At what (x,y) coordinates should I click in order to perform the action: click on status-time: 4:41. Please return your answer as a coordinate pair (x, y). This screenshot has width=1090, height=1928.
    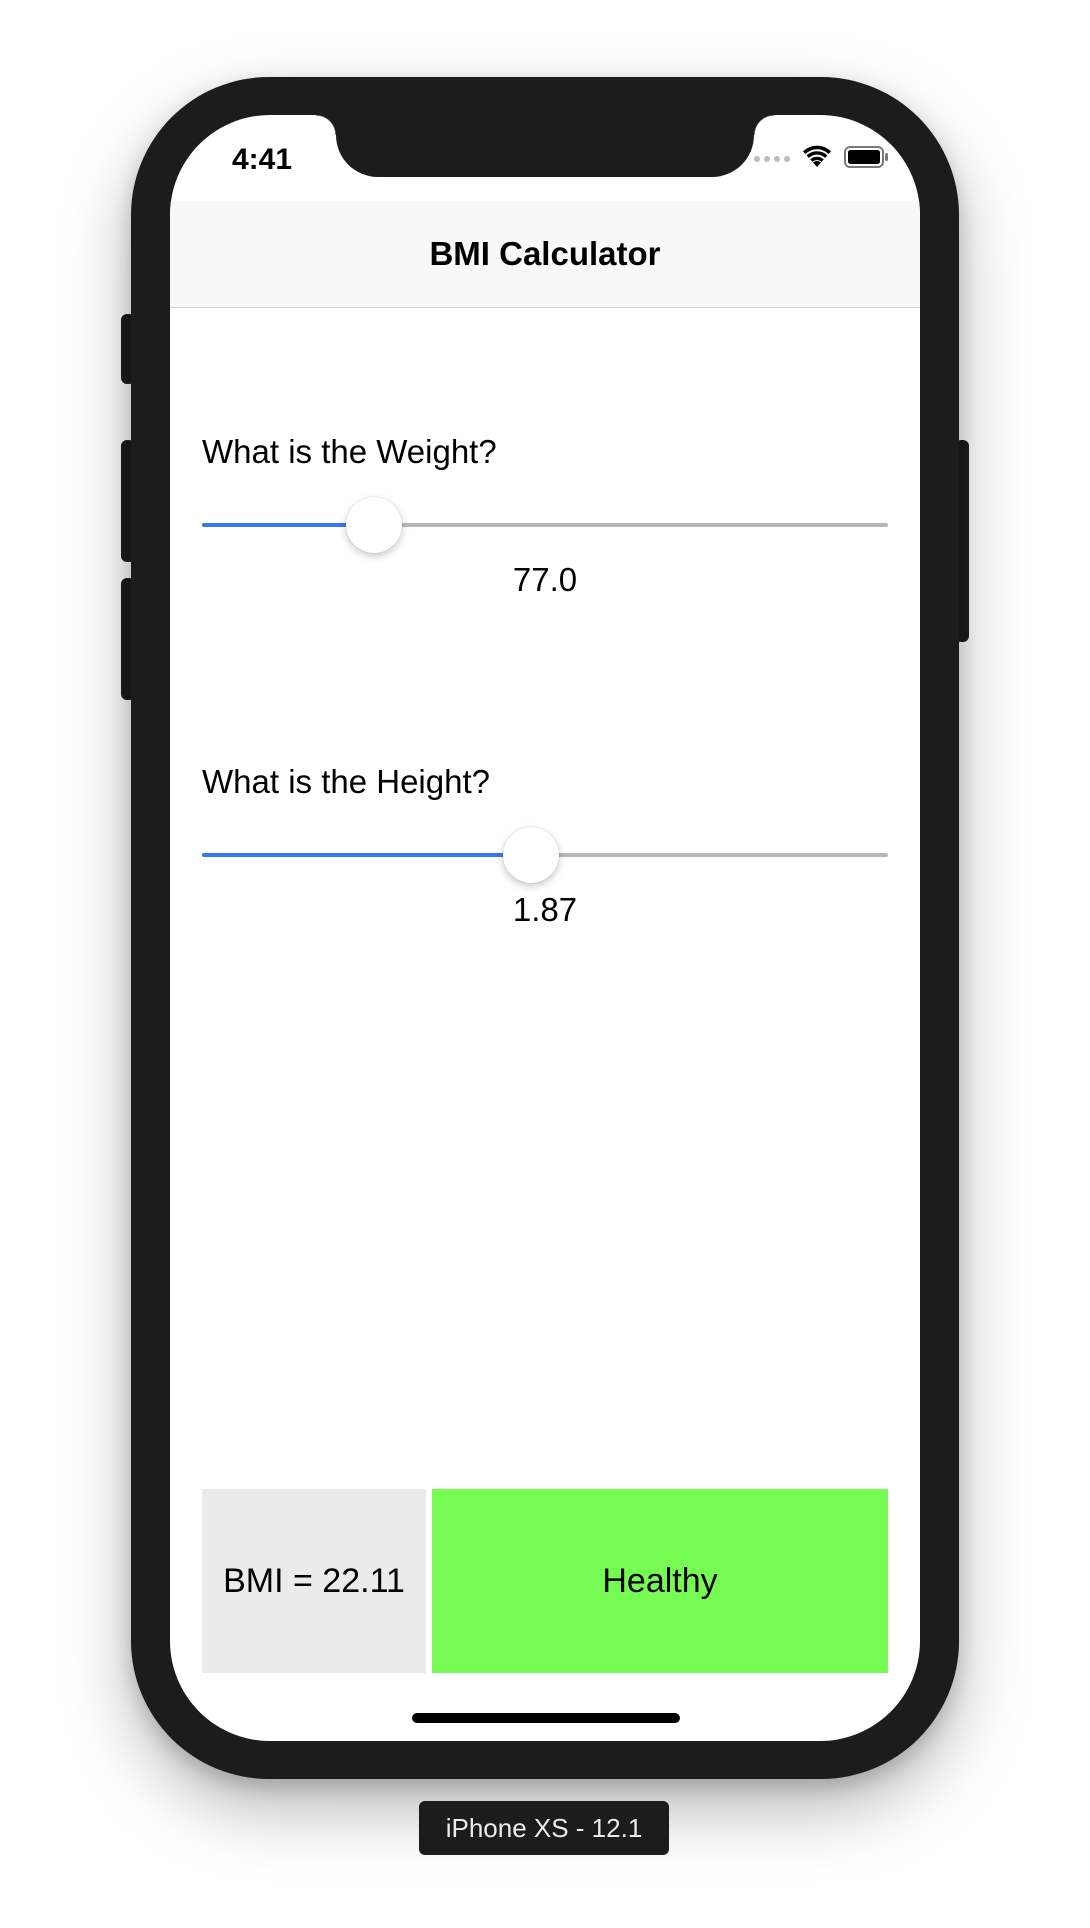
    Looking at the image, I should click on (262, 159).